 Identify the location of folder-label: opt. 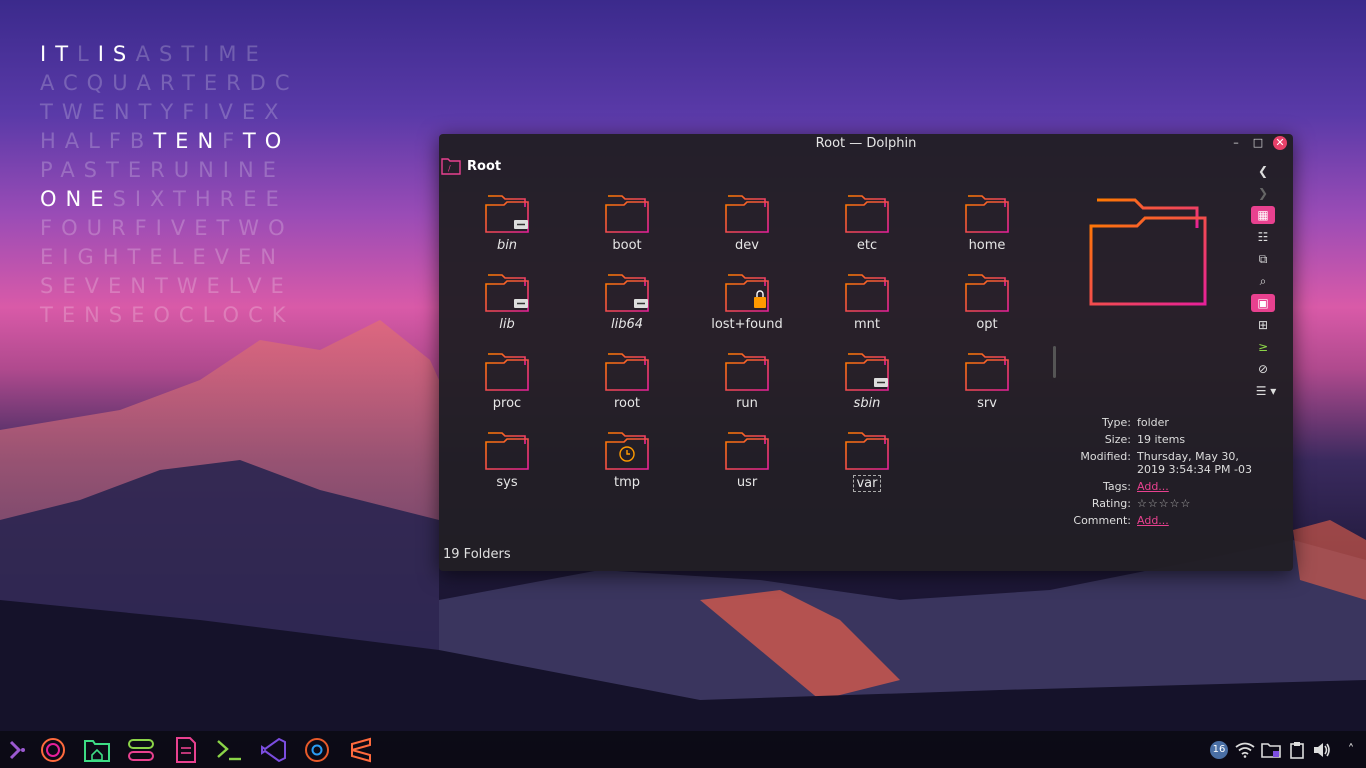
(987, 324).